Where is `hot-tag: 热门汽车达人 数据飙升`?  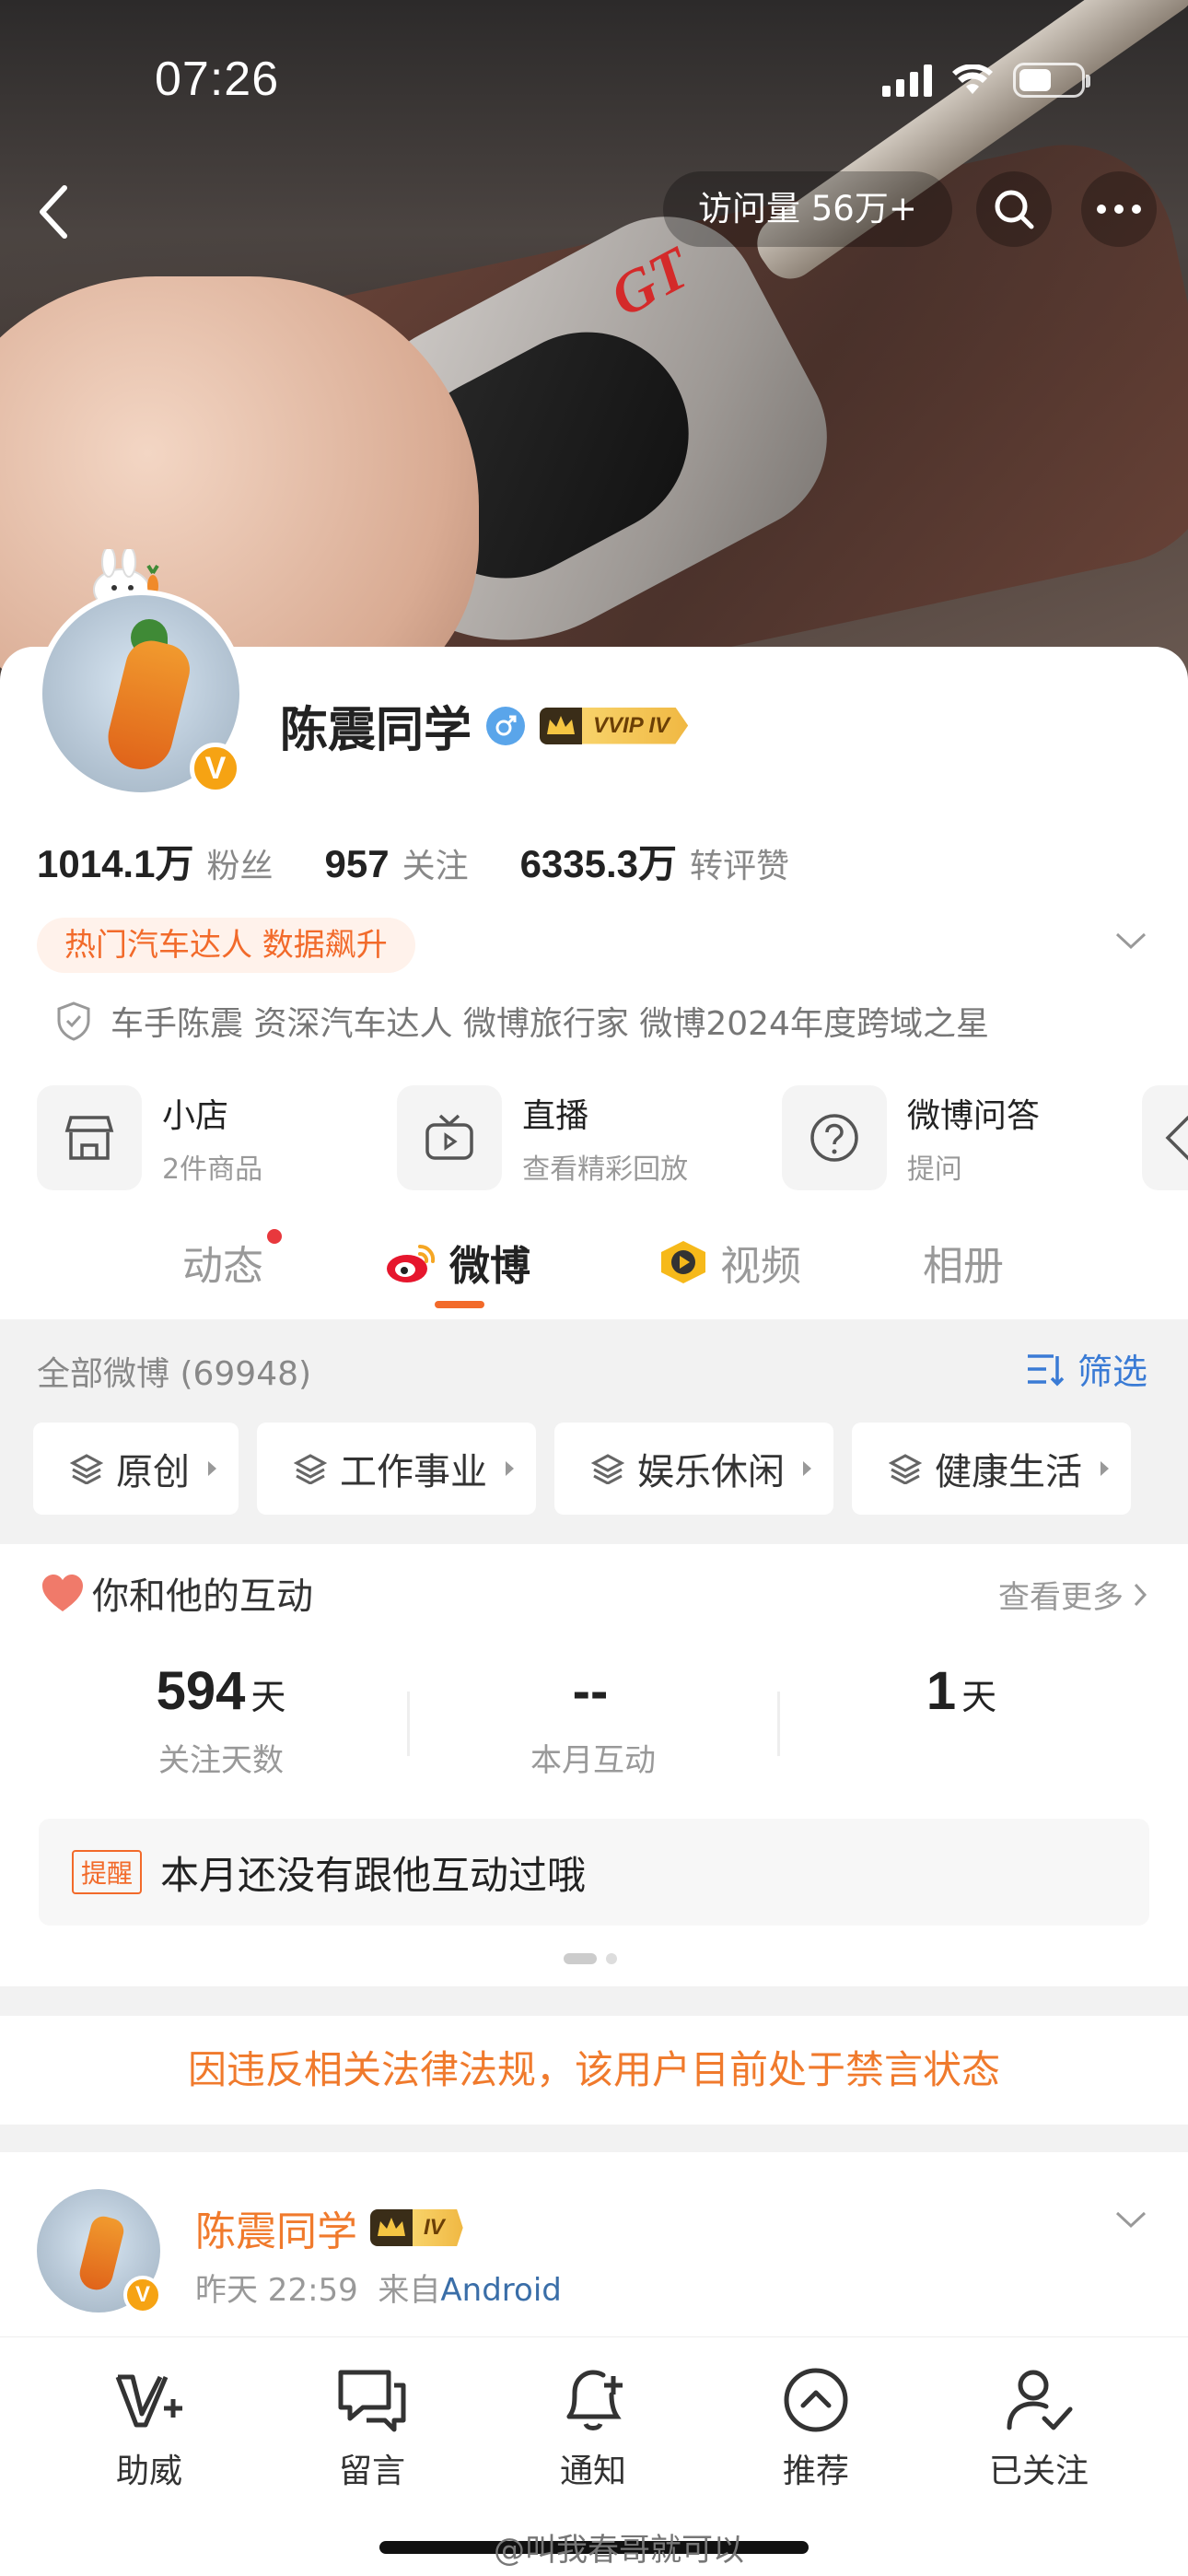 hot-tag: 热门汽车达人 数据飙升 is located at coordinates (226, 945).